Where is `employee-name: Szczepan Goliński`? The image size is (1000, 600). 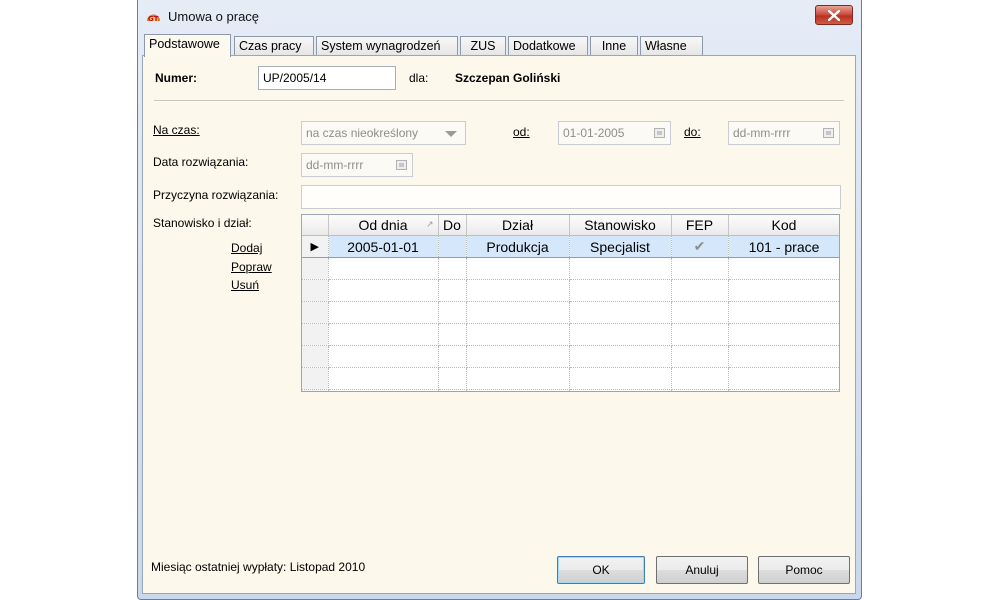
employee-name: Szczepan Goliński is located at coordinates (508, 78).